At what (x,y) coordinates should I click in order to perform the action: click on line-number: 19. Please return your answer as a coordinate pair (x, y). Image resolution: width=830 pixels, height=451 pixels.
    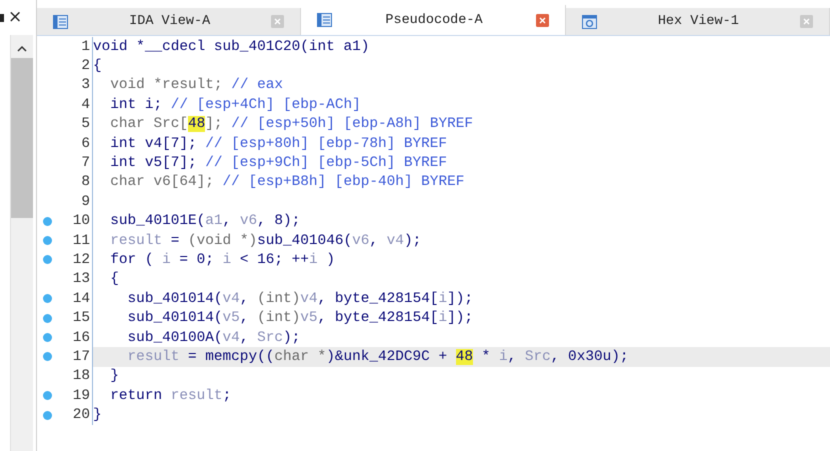
    Looking at the image, I should click on (81, 396).